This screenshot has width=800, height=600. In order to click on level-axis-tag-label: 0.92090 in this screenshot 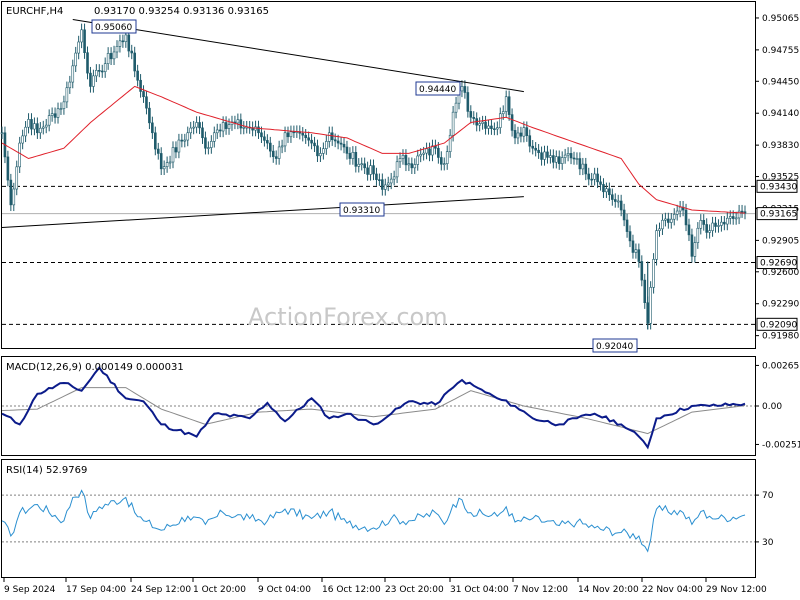, I will do `click(778, 325)`.